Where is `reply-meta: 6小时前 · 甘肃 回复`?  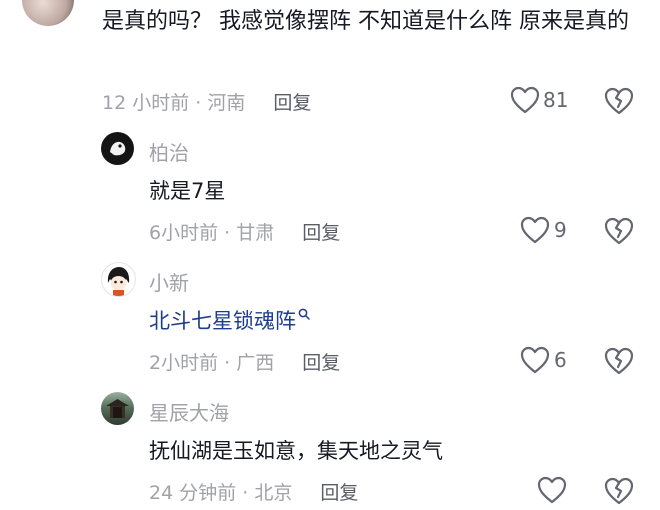
reply-meta: 6小时前 · 甘肃 回复 is located at coordinates (244, 231).